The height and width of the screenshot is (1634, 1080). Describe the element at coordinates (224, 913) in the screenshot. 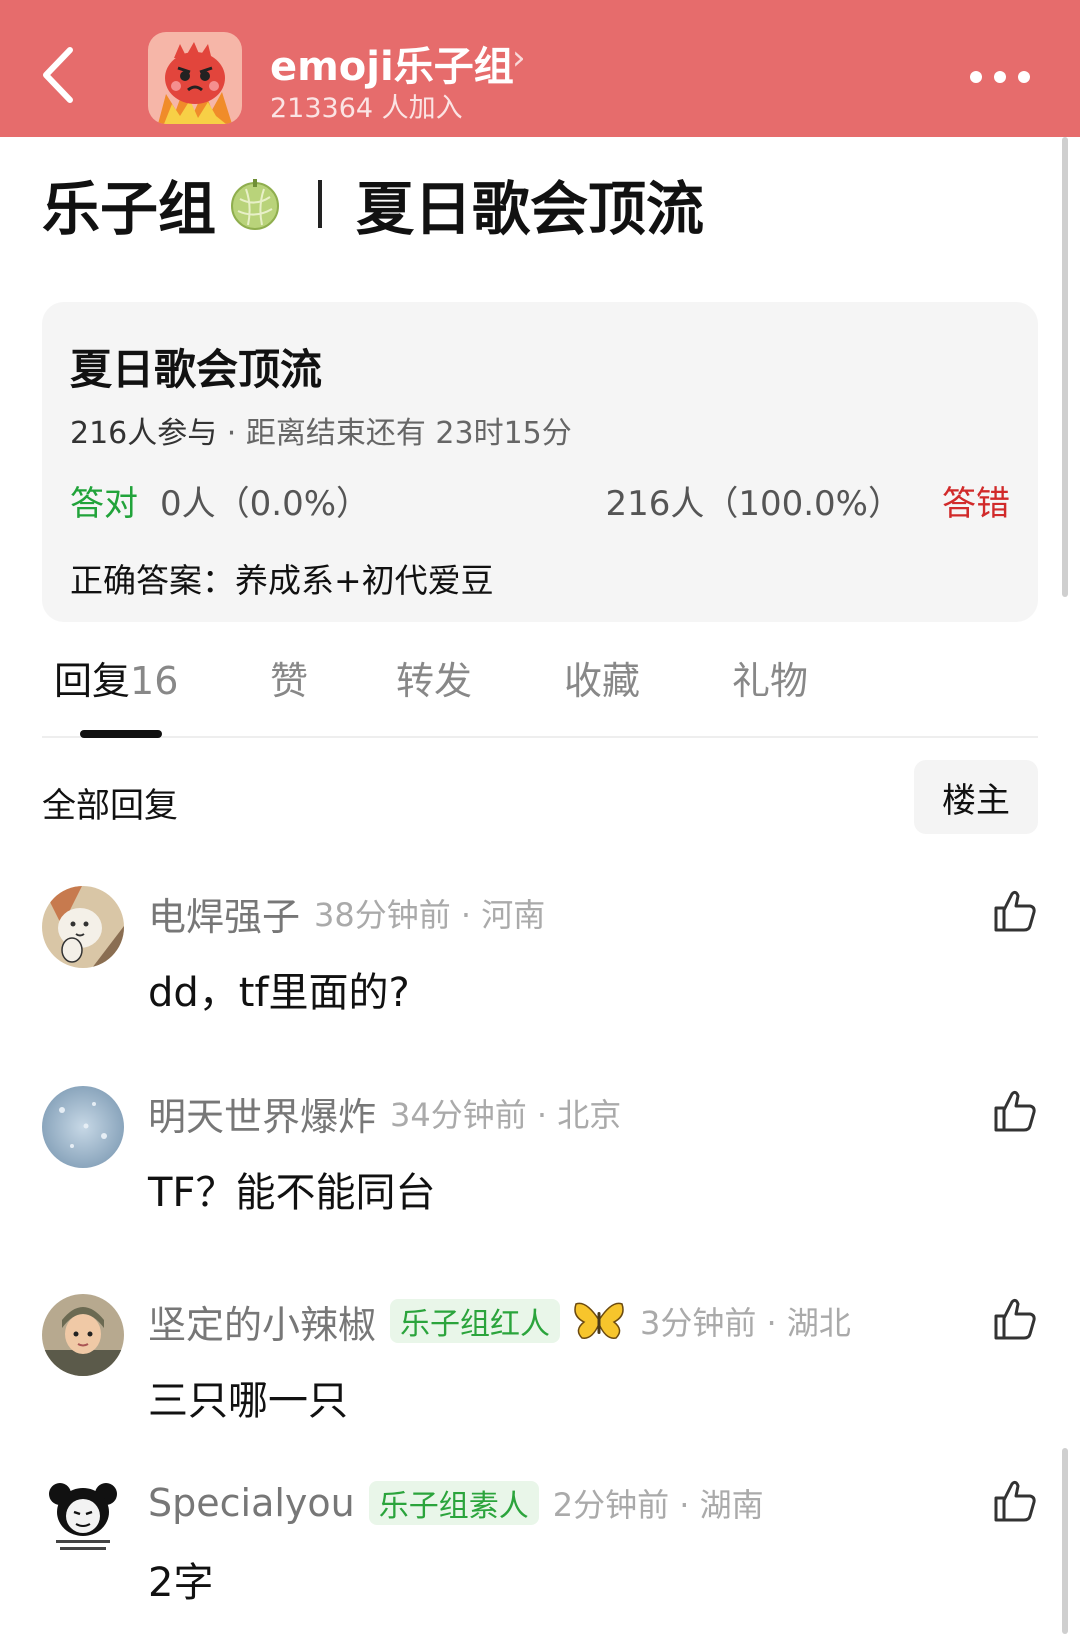

I see `username: 电焊强子` at that location.